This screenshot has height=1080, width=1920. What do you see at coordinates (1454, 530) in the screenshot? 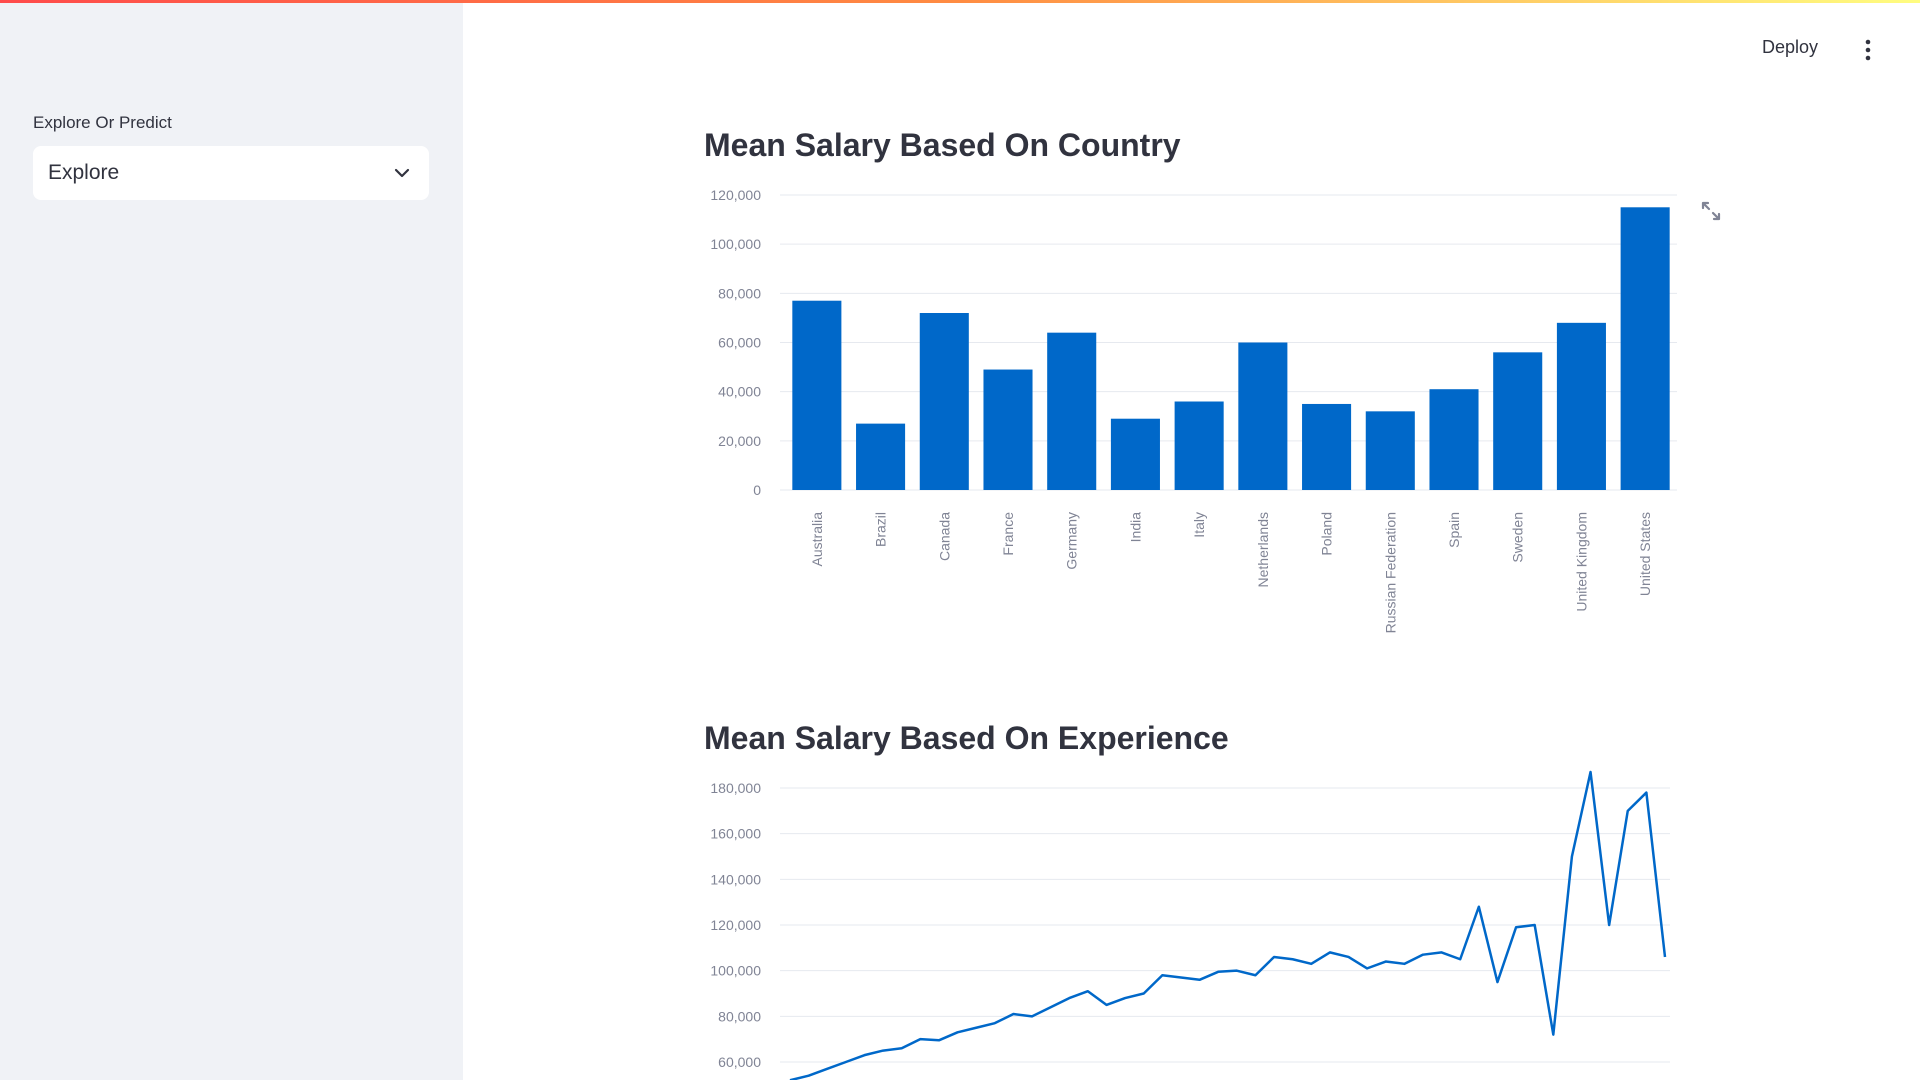
I see `x-tick-label: Spain` at bounding box center [1454, 530].